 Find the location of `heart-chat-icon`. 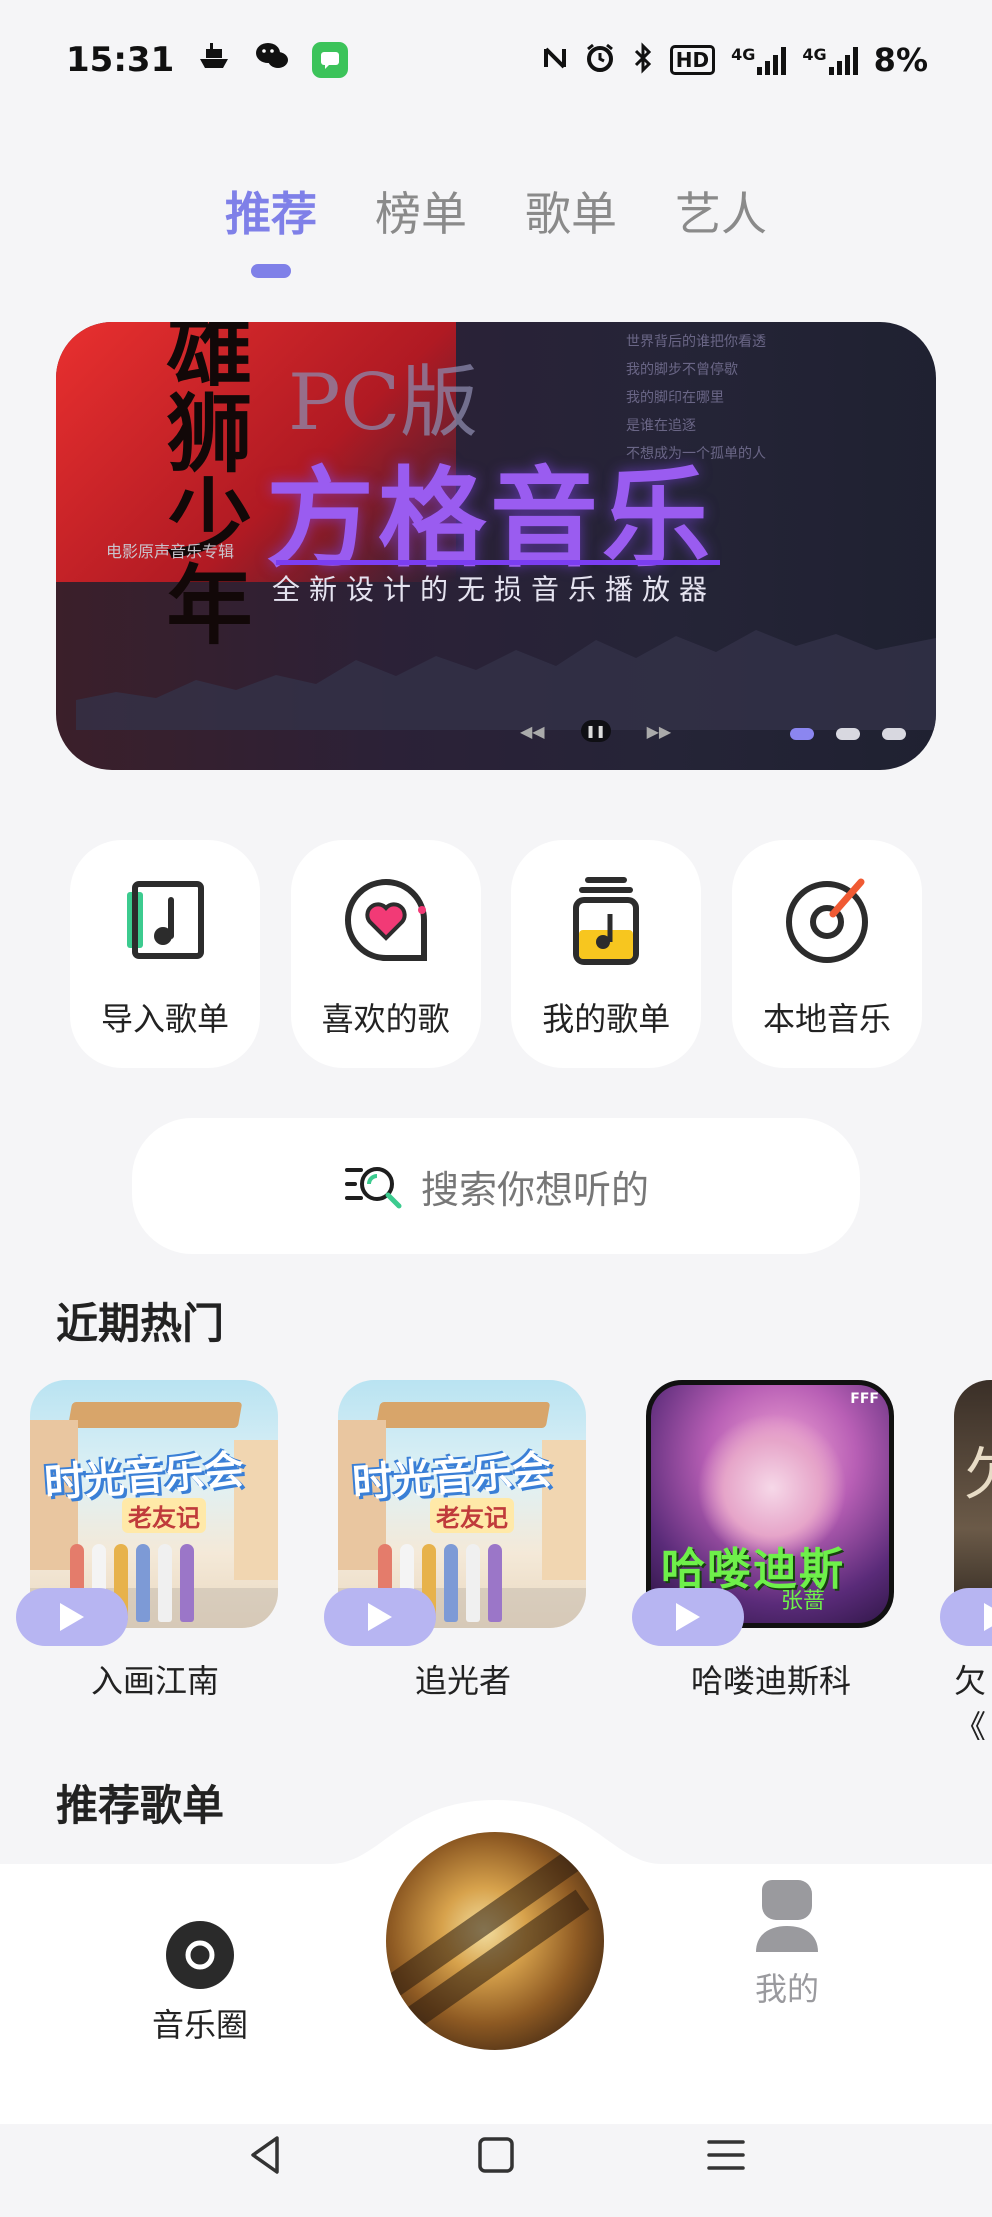

heart-chat-icon is located at coordinates (385, 919).